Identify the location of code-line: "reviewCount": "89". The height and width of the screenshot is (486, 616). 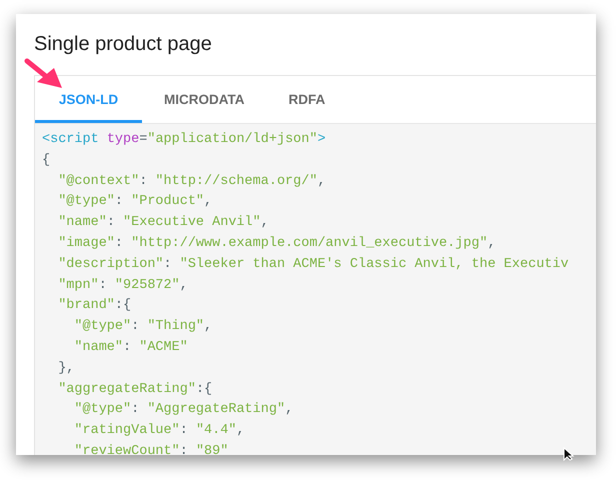
(150, 448).